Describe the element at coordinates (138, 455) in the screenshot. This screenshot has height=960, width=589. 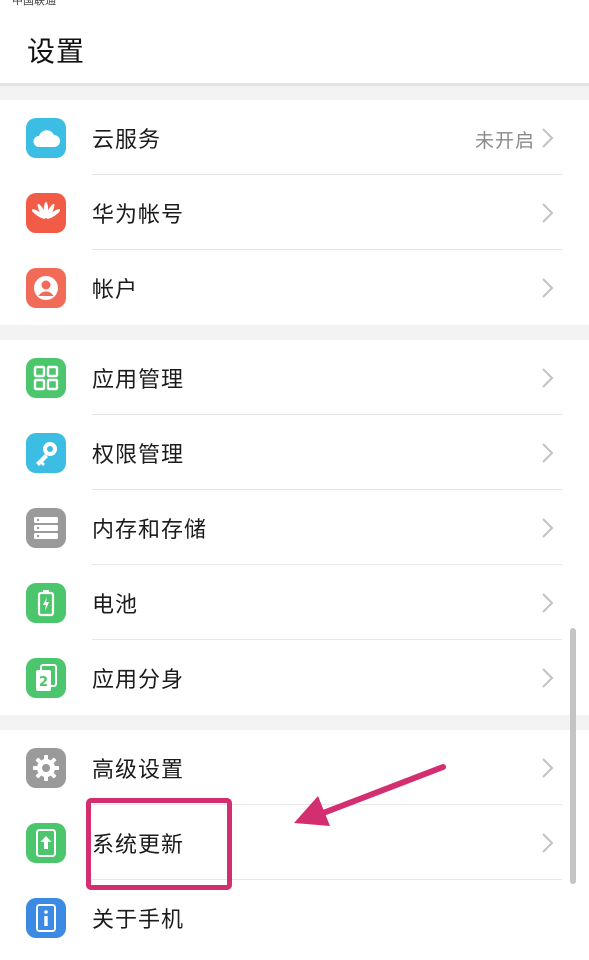
I see `settings-item-label: 权限管理` at that location.